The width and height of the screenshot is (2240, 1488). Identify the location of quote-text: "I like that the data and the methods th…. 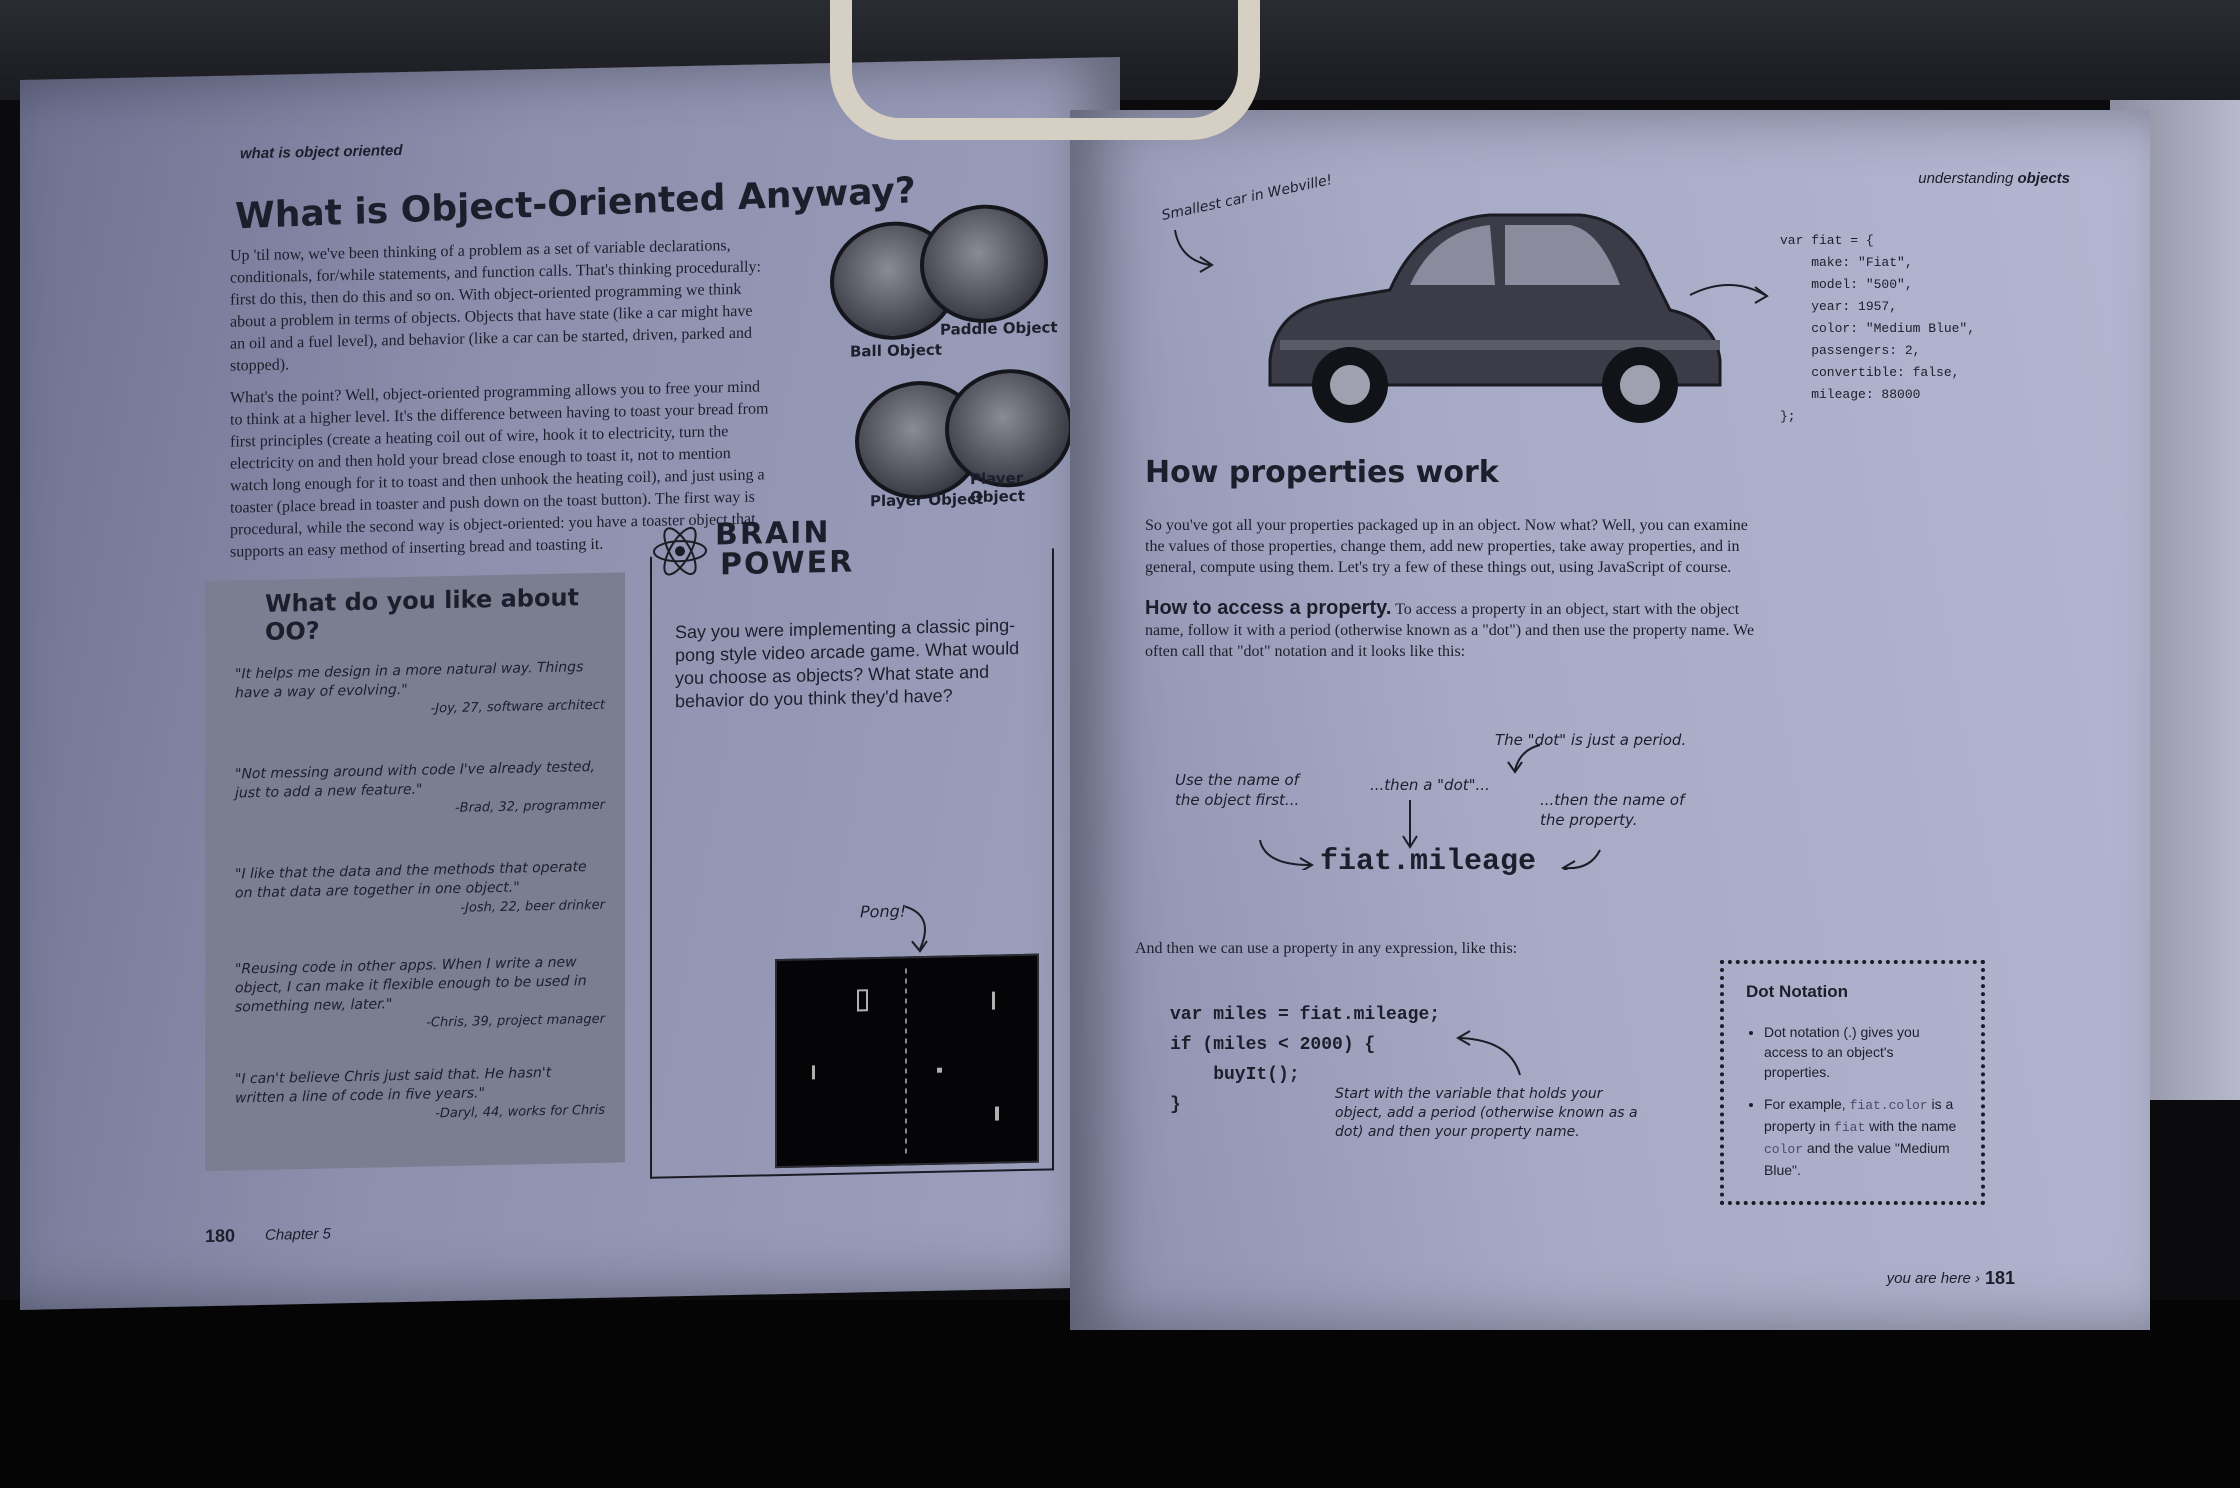
(411, 880).